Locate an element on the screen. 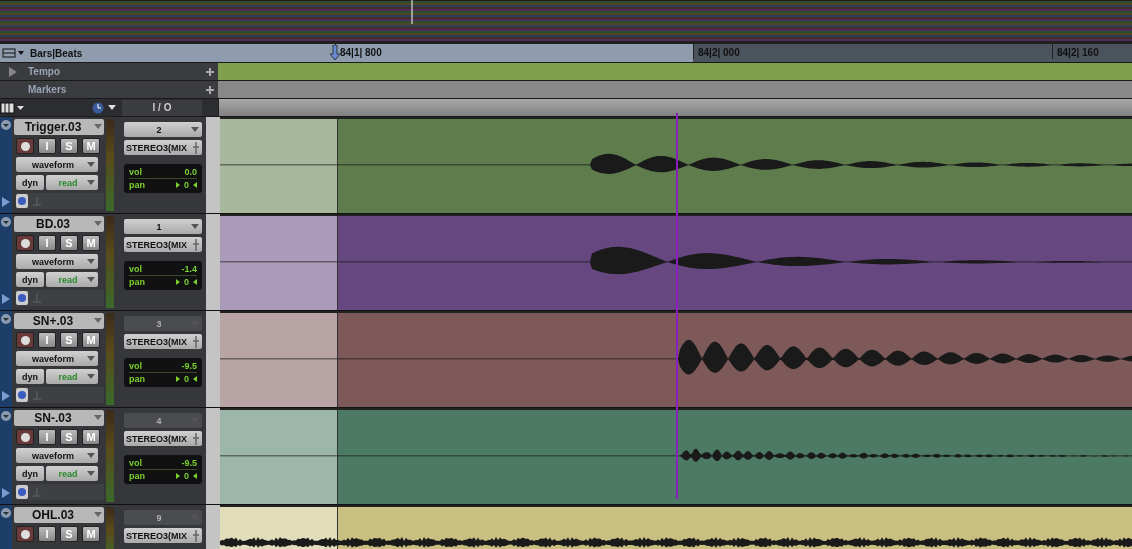 The height and width of the screenshot is (549, 1132). ruler-tick-label: 84|2| 160 is located at coordinates (1075, 51).